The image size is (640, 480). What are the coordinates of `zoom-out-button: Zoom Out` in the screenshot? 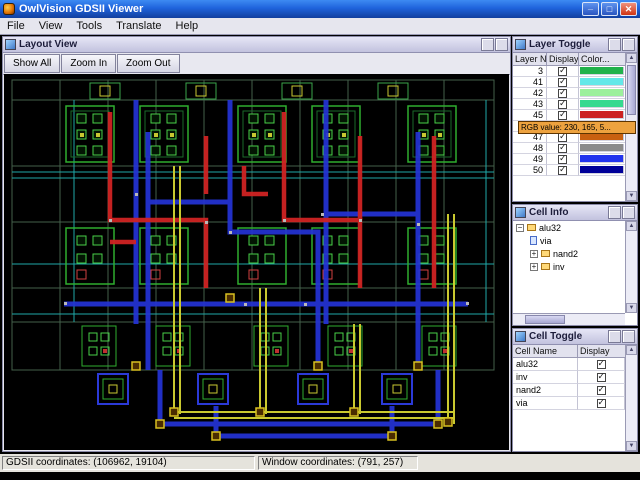 It's located at (148, 63).